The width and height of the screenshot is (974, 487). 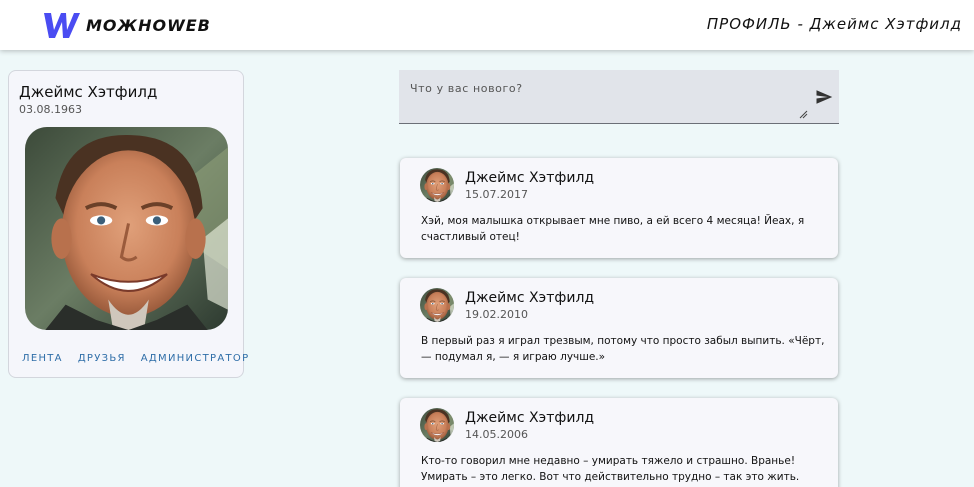 I want to click on profile-link-admin: АДМИНИСТРАТОР, so click(x=195, y=358).